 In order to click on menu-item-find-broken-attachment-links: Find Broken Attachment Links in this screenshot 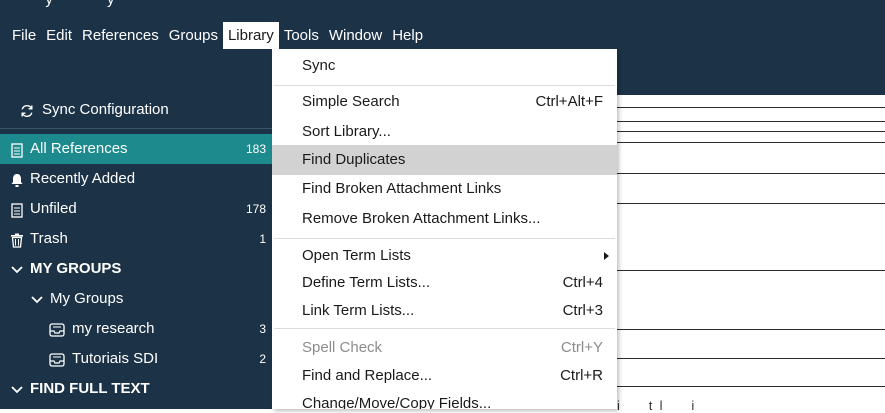, I will do `click(444, 189)`.